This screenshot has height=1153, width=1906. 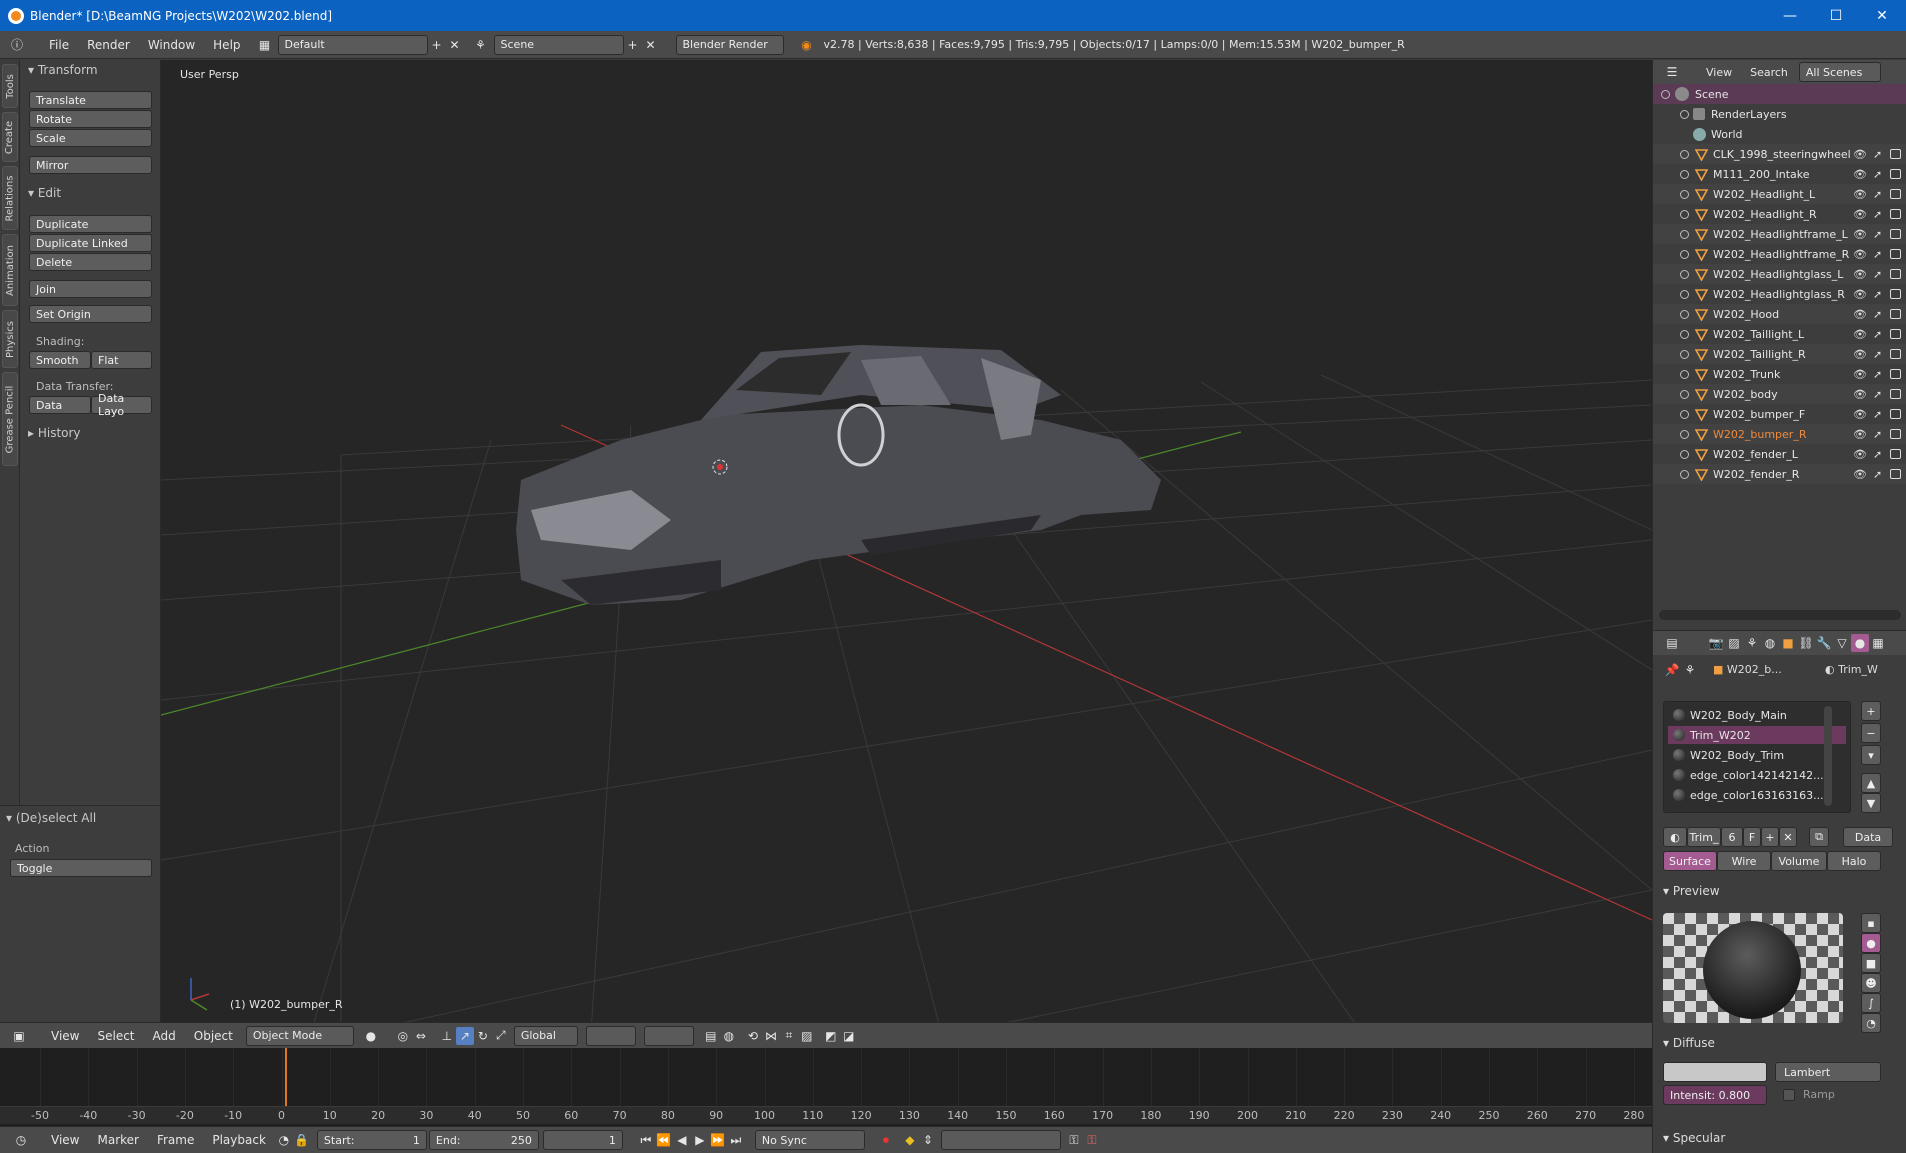 I want to click on scene-tab-icon: ⚘, so click(x=1752, y=643).